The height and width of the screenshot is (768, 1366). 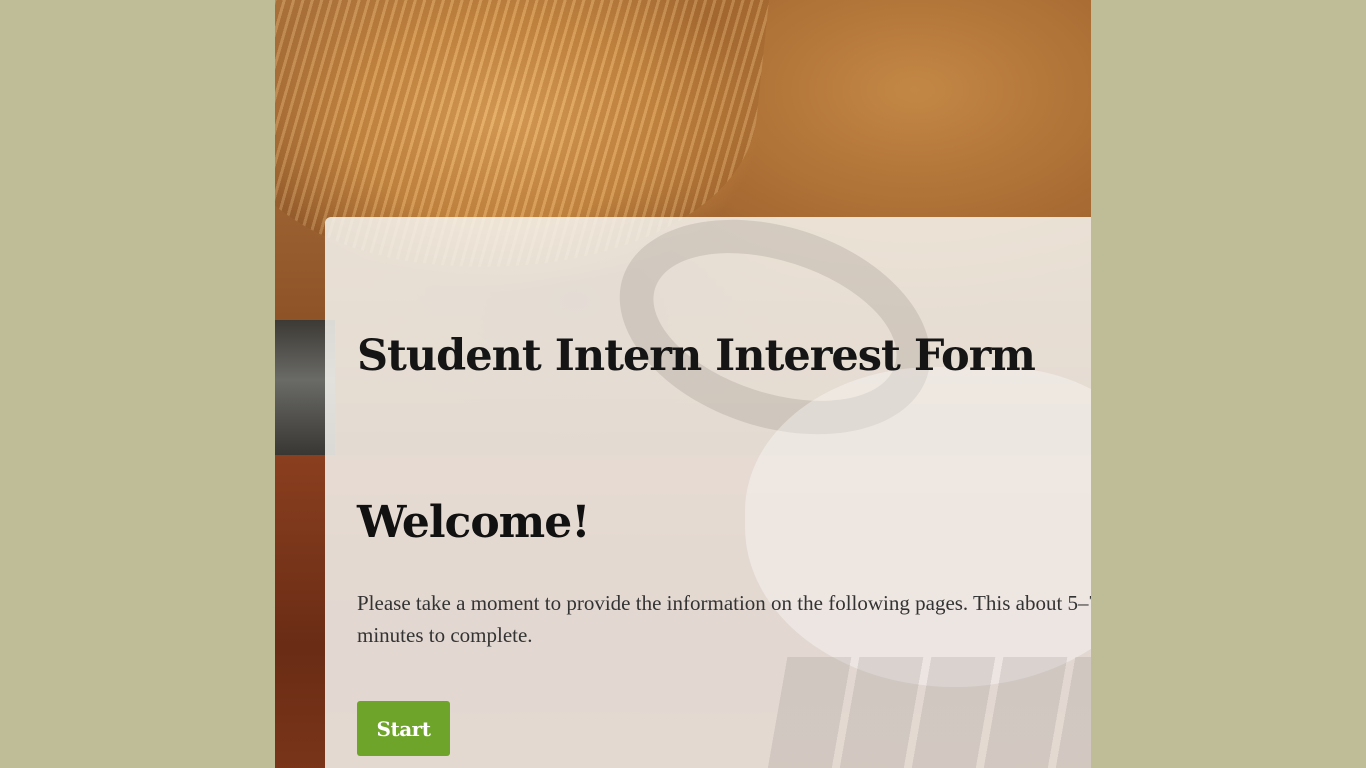 I want to click on laptop-keys-graphic, so click(x=926, y=712).